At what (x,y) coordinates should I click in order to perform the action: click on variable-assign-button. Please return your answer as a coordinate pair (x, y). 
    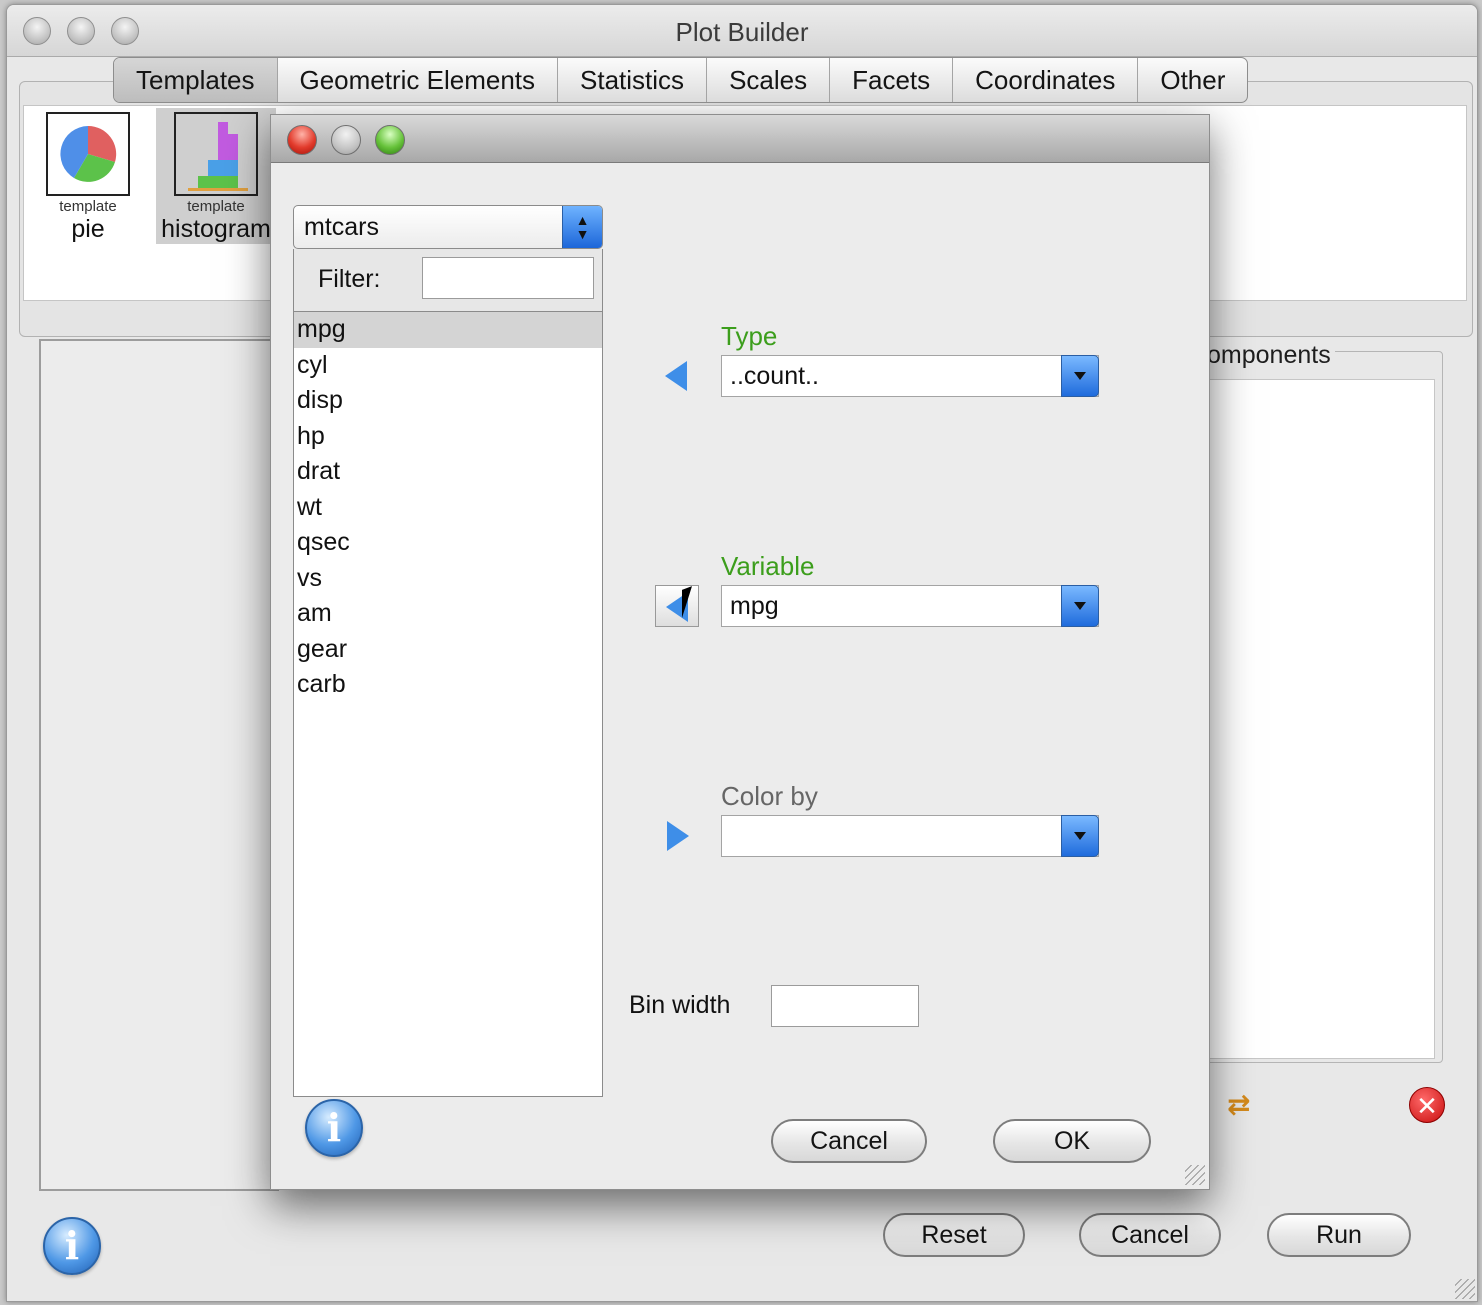
    Looking at the image, I should click on (677, 606).